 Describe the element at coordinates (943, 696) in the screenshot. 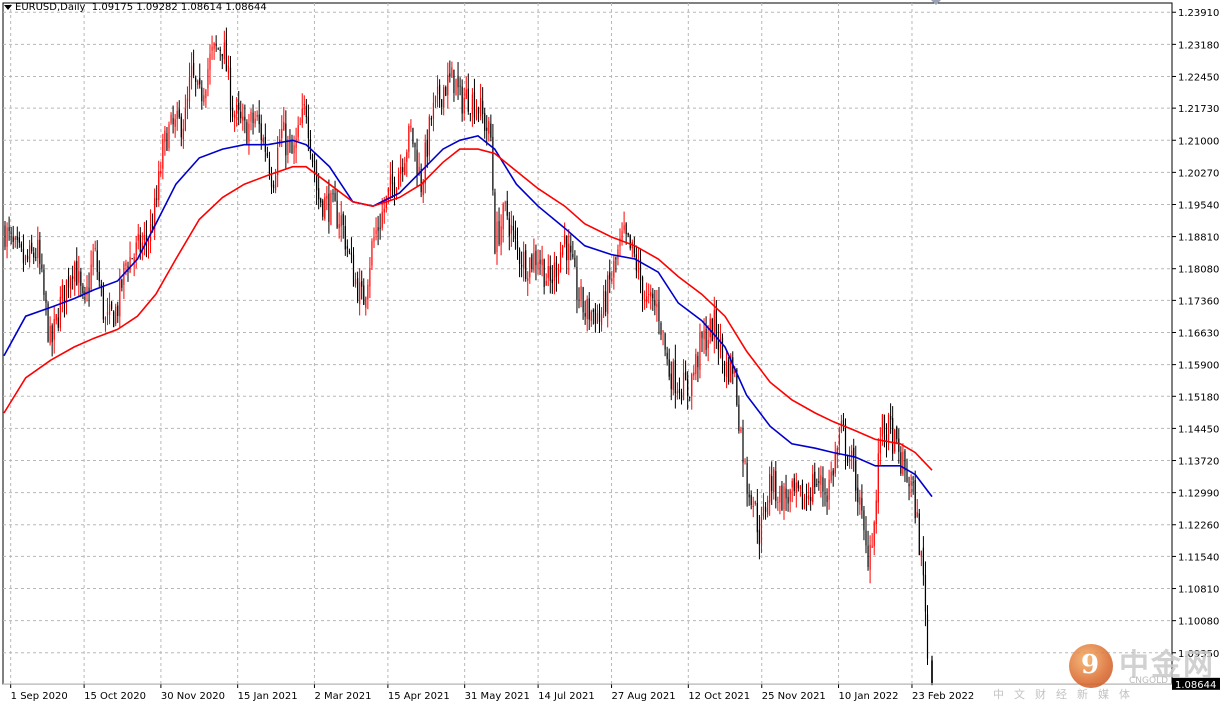

I see `x-tick-label: 23 Feb 2022` at that location.